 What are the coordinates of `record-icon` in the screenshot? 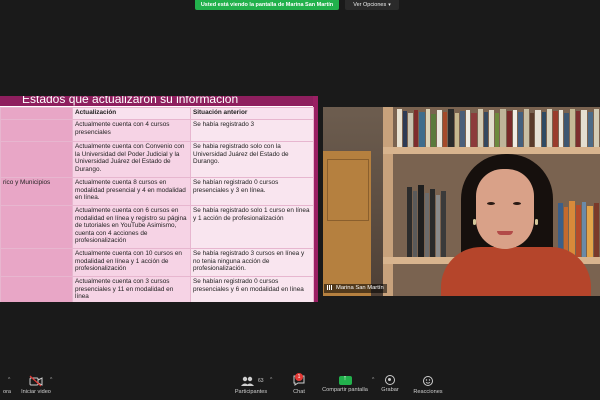 It's located at (390, 380).